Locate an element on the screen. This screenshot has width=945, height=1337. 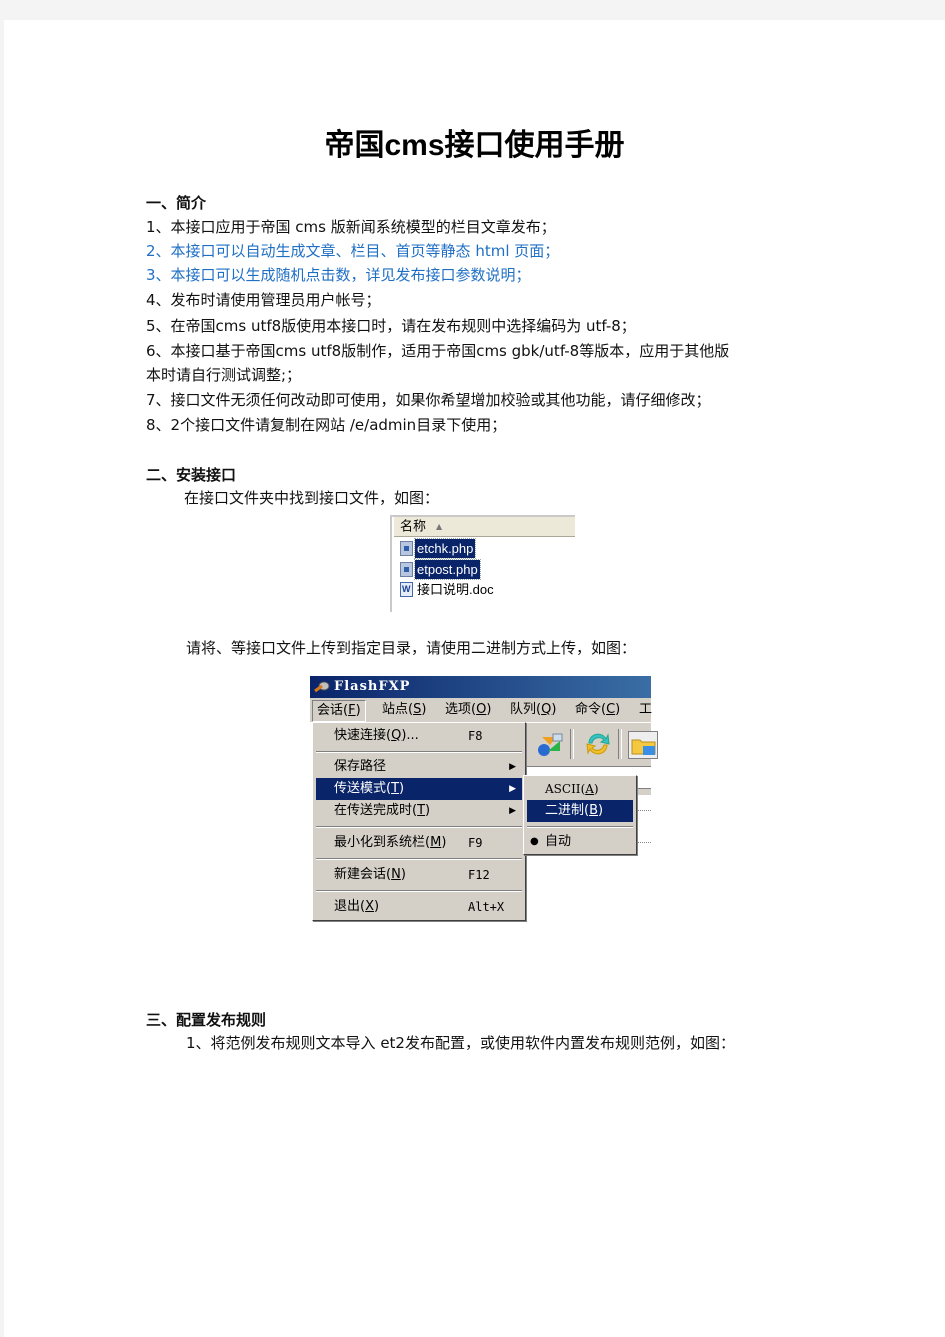
word-doc-icon is located at coordinates (406, 589).